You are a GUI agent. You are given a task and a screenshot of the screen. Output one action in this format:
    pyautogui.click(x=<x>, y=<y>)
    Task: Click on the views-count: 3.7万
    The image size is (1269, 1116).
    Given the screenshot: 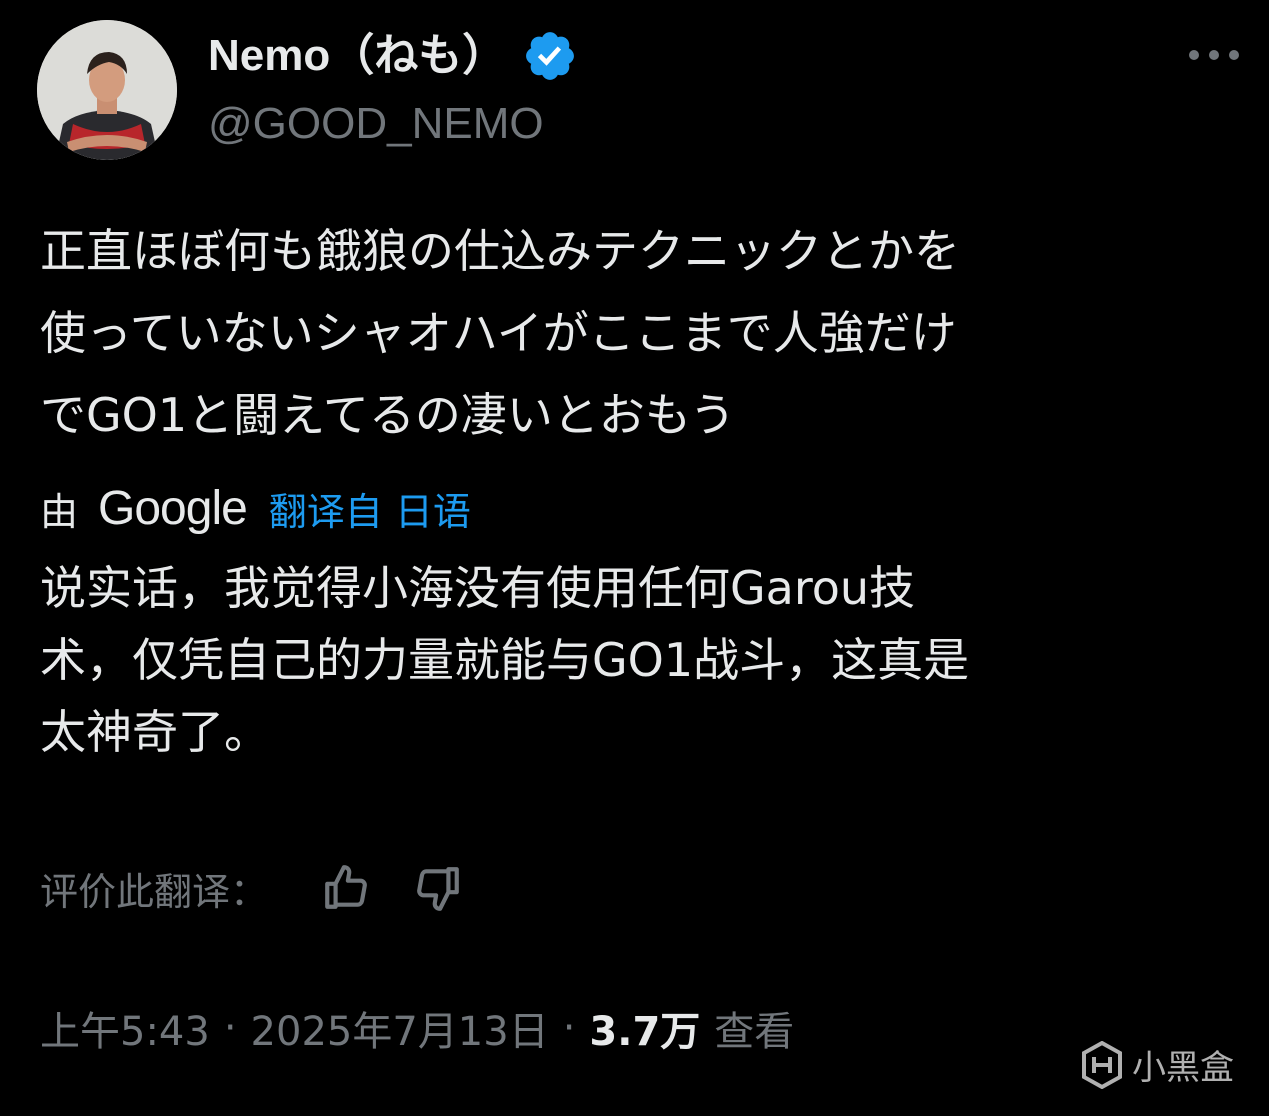 What is the action you would take?
    pyautogui.click(x=645, y=1032)
    